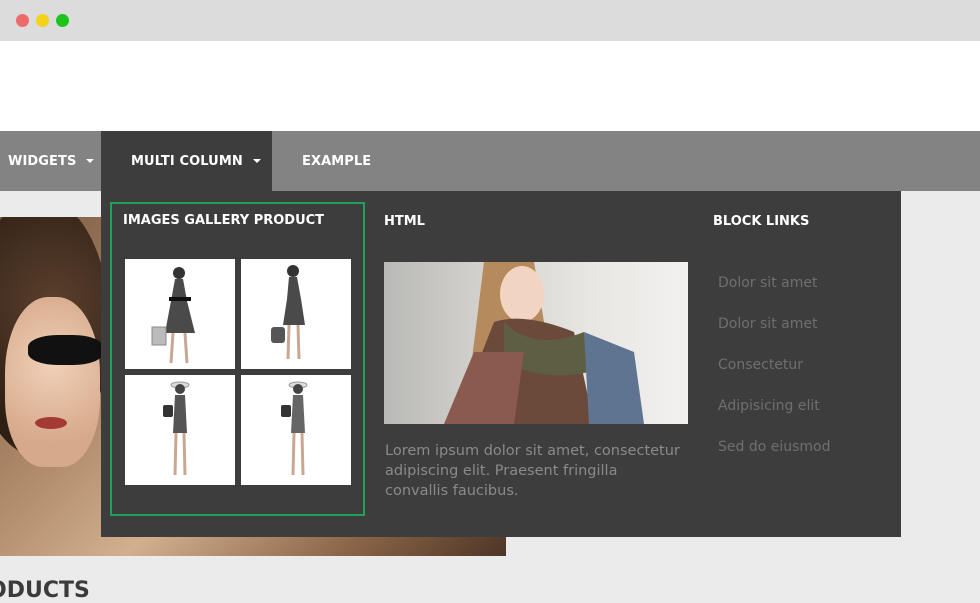 The height and width of the screenshot is (603, 980). I want to click on nav-item-label: MULTI COLUMN, so click(187, 161).